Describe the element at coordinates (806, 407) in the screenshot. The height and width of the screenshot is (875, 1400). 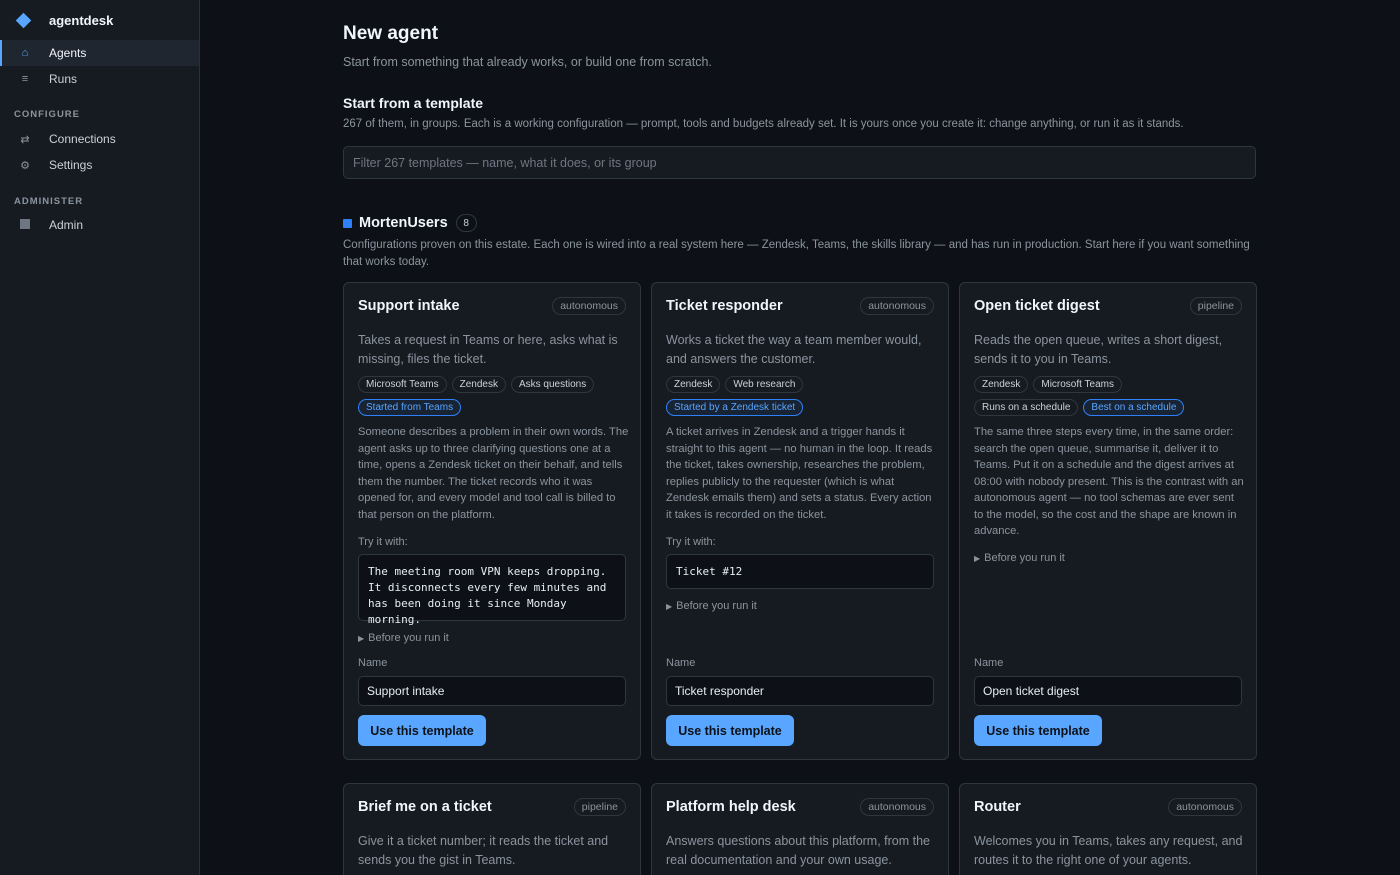
I see `trigger-tag-list: Started by a Zendesk ticket` at that location.